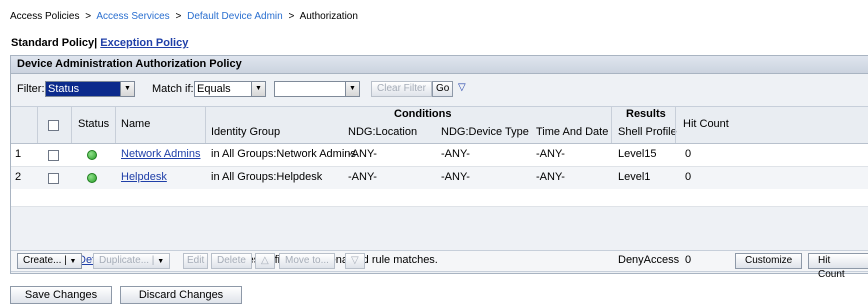 The image size is (868, 304). What do you see at coordinates (18, 154) in the screenshot?
I see `row-number: 1` at bounding box center [18, 154].